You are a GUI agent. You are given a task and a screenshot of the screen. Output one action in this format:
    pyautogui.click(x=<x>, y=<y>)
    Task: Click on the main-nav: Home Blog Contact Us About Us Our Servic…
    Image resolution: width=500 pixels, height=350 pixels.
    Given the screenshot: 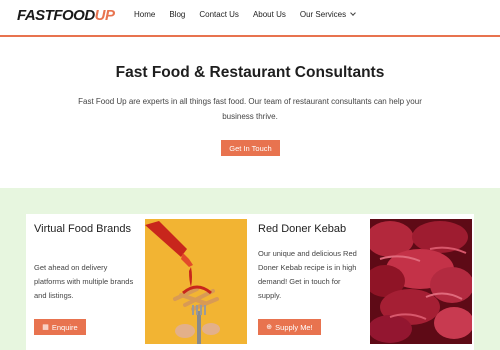 What is the action you would take?
    pyautogui.click(x=251, y=14)
    